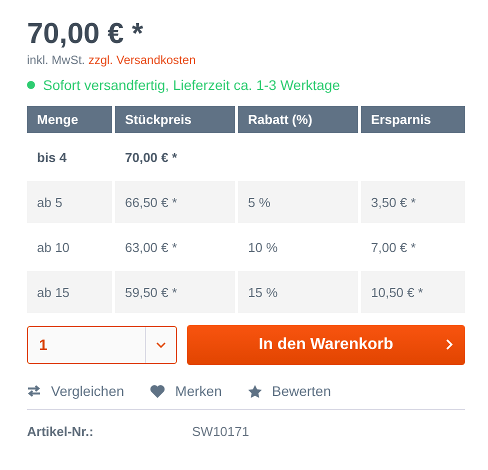  I want to click on price: 70,00 € *, so click(85, 34).